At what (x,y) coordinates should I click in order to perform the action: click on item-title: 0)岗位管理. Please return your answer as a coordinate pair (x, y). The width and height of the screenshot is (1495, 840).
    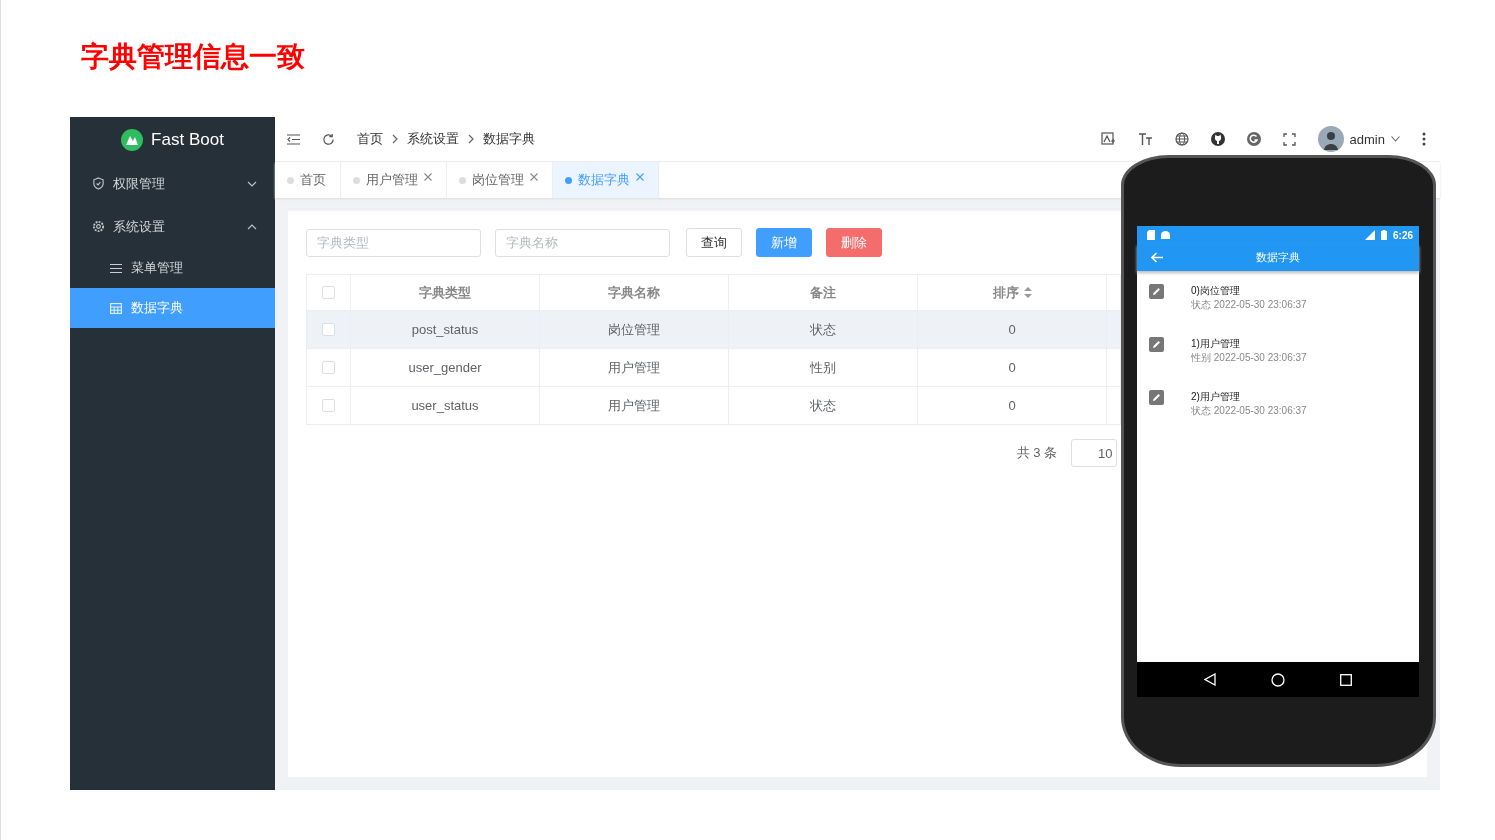
    Looking at the image, I should click on (1216, 291).